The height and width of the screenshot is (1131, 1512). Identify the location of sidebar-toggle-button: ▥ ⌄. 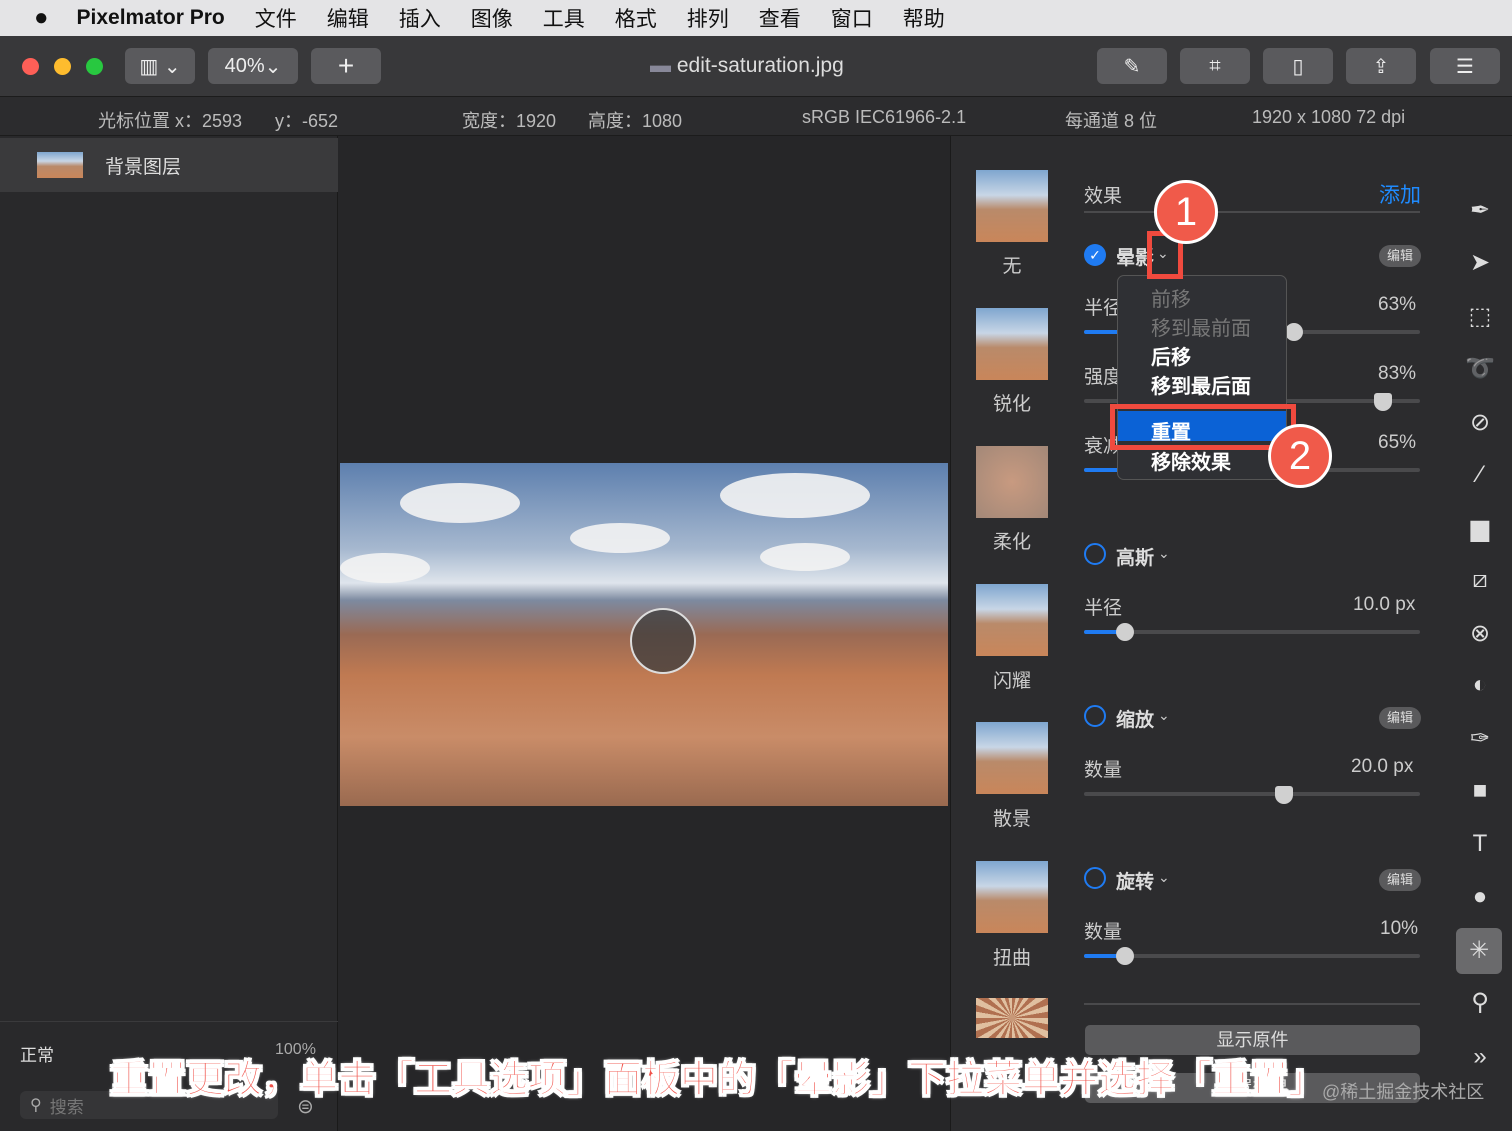
(160, 66).